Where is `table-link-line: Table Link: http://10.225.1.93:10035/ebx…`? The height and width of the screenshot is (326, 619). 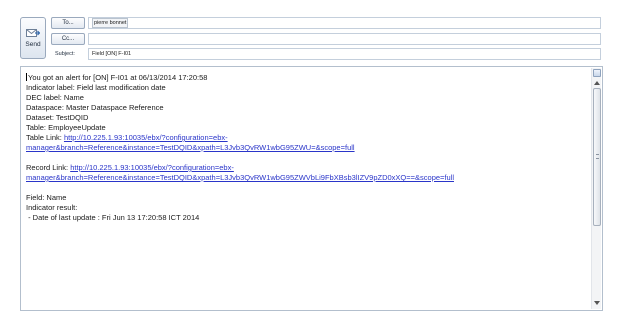 table-link-line: Table Link: http://10.225.1.93:10035/ebx… is located at coordinates (306, 138).